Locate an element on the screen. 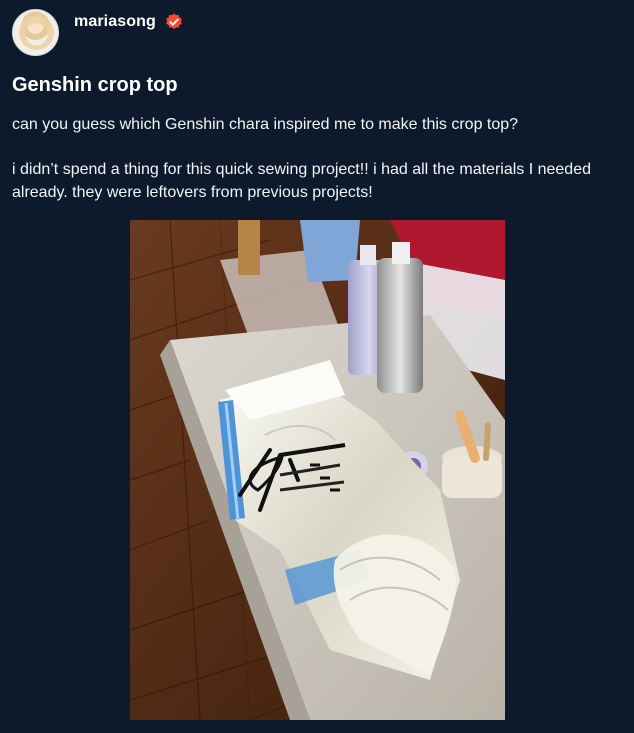  avatar is located at coordinates (35, 32).